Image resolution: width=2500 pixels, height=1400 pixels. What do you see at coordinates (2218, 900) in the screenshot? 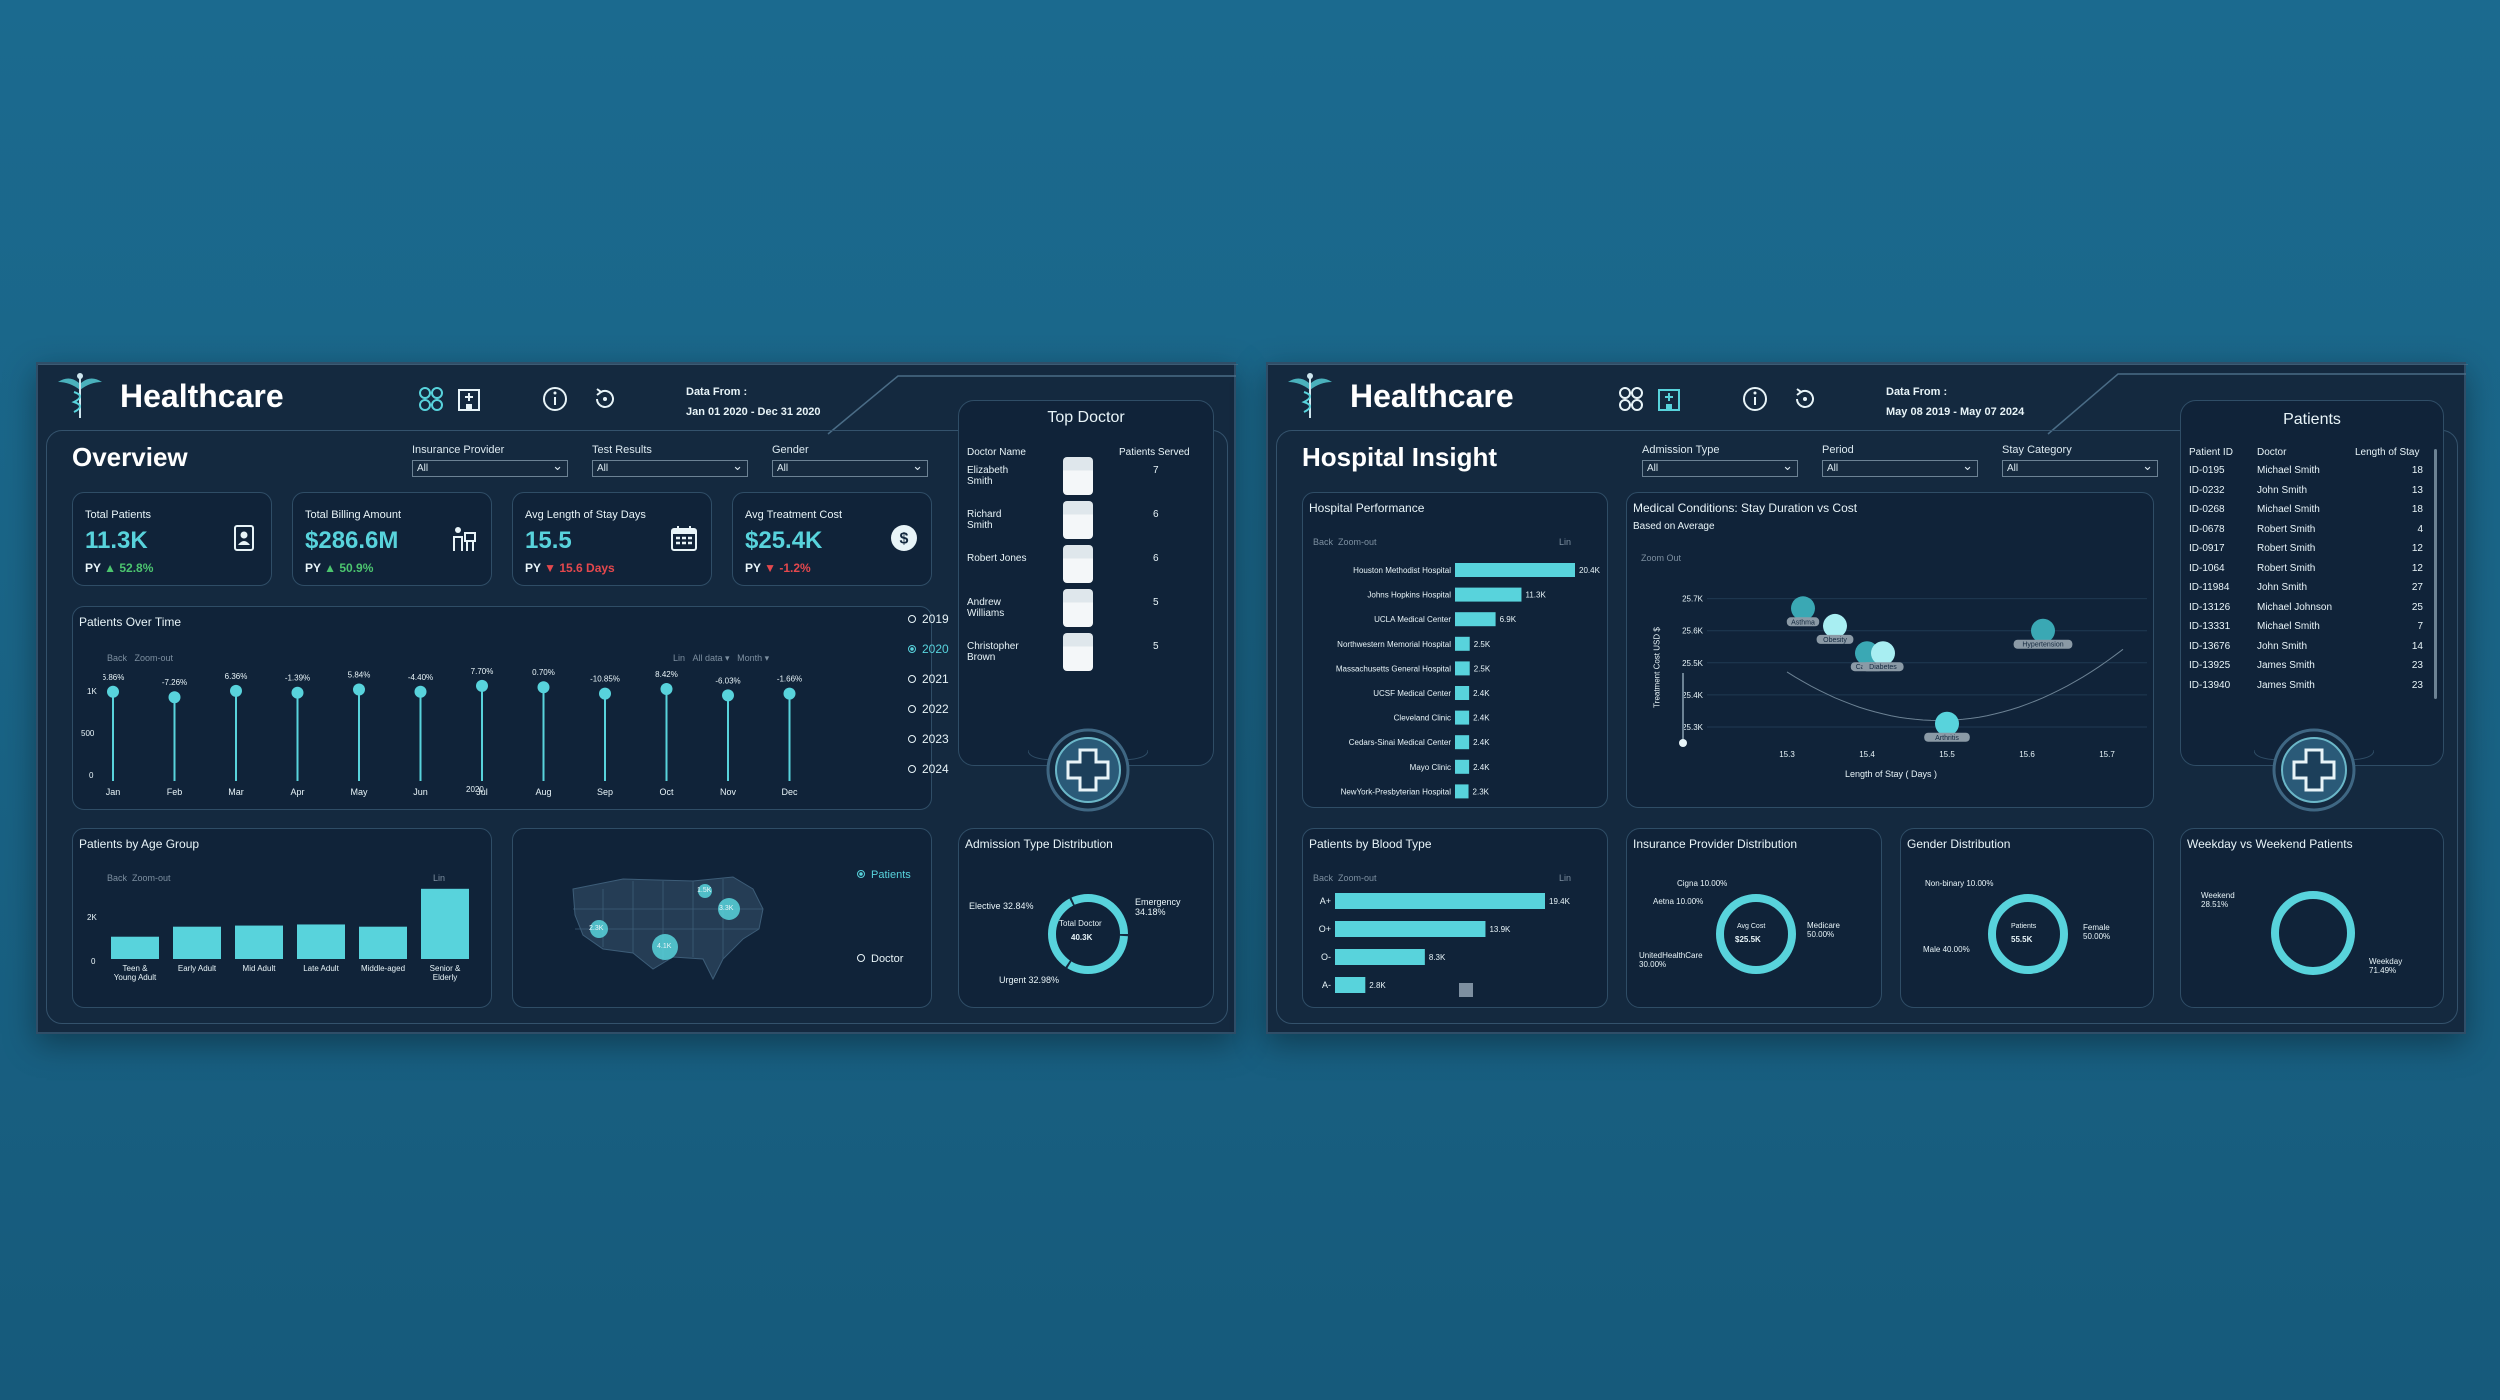
I see `donut-label: Weekend 28.51%` at bounding box center [2218, 900].